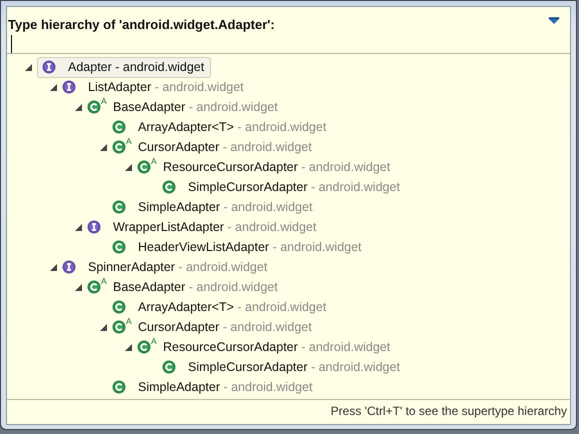 The height and width of the screenshot is (434, 579). Describe the element at coordinates (166, 87) in the screenshot. I see `tree-item: ListAdapter - android.widget` at that location.